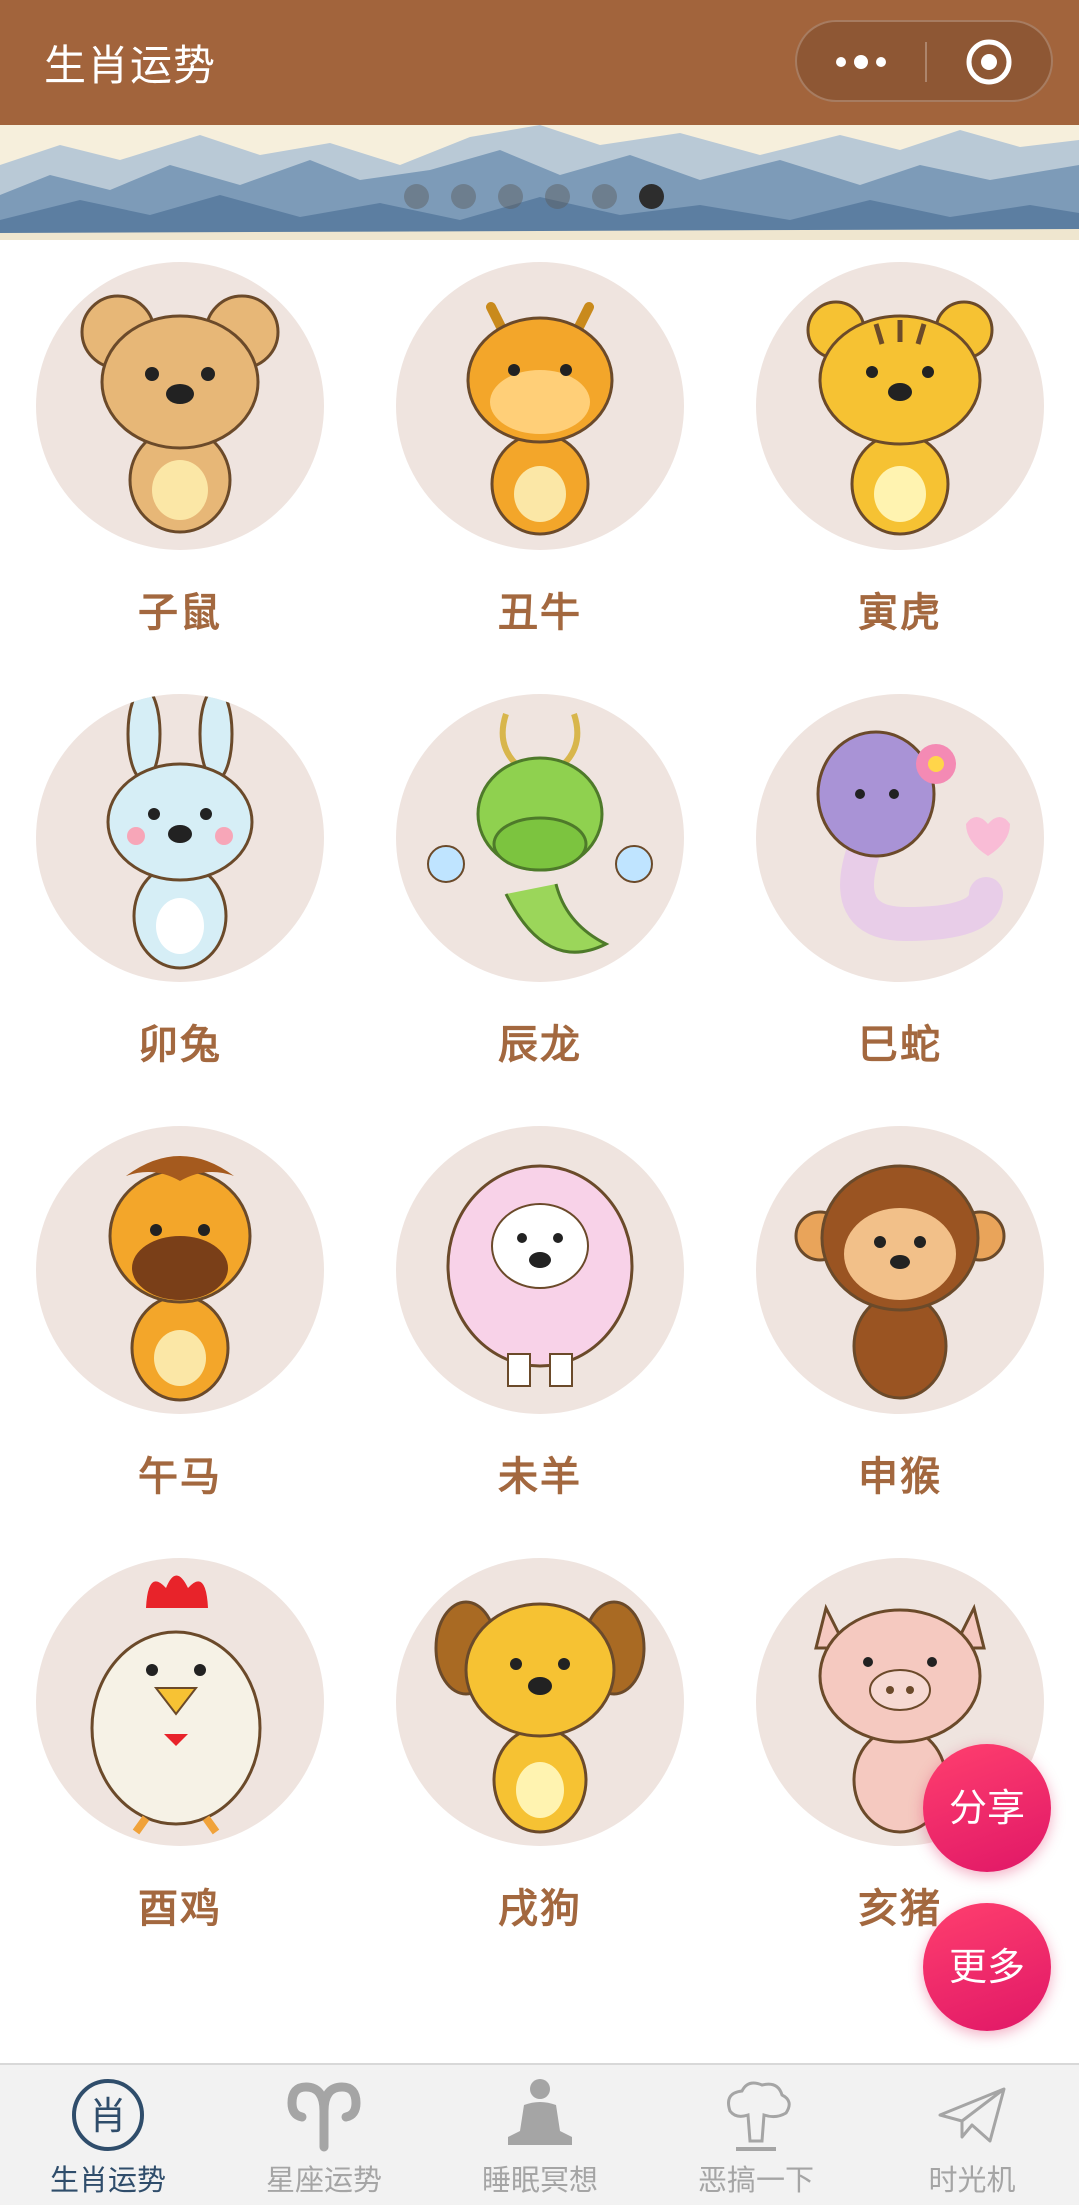 The height and width of the screenshot is (2207, 1079). What do you see at coordinates (972, 2115) in the screenshot?
I see `paper-plane-icon` at bounding box center [972, 2115].